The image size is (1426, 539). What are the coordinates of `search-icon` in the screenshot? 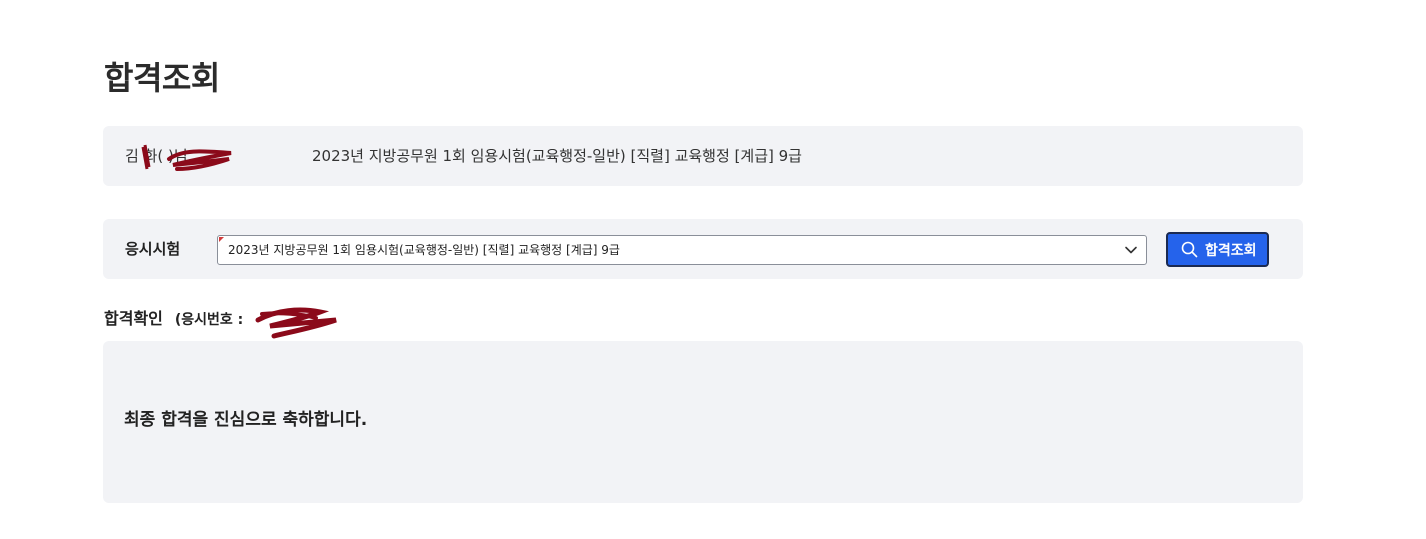 It's located at (1189, 249).